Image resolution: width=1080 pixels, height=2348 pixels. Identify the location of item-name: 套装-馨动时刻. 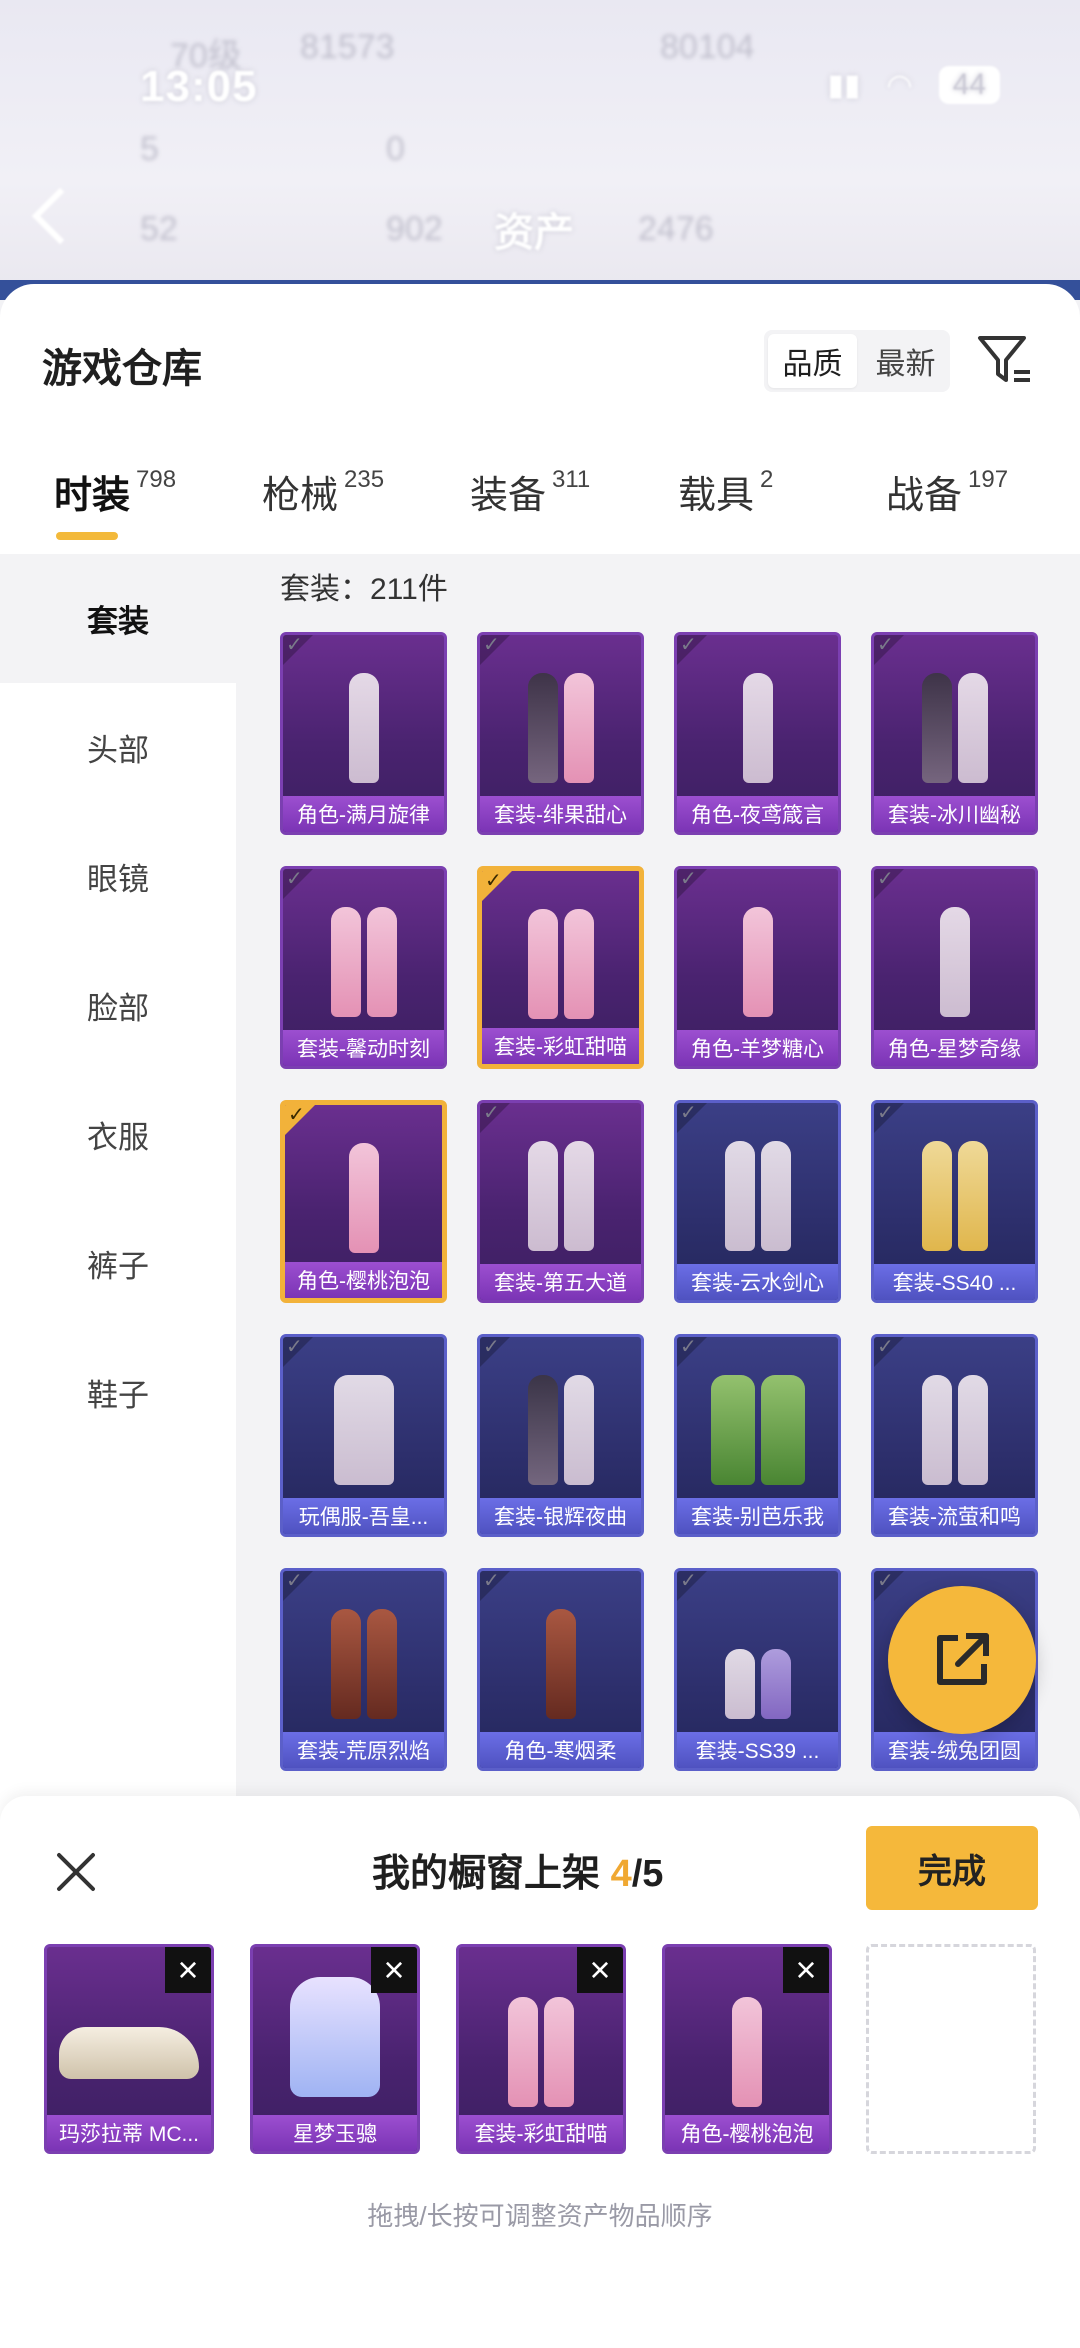
(363, 1048).